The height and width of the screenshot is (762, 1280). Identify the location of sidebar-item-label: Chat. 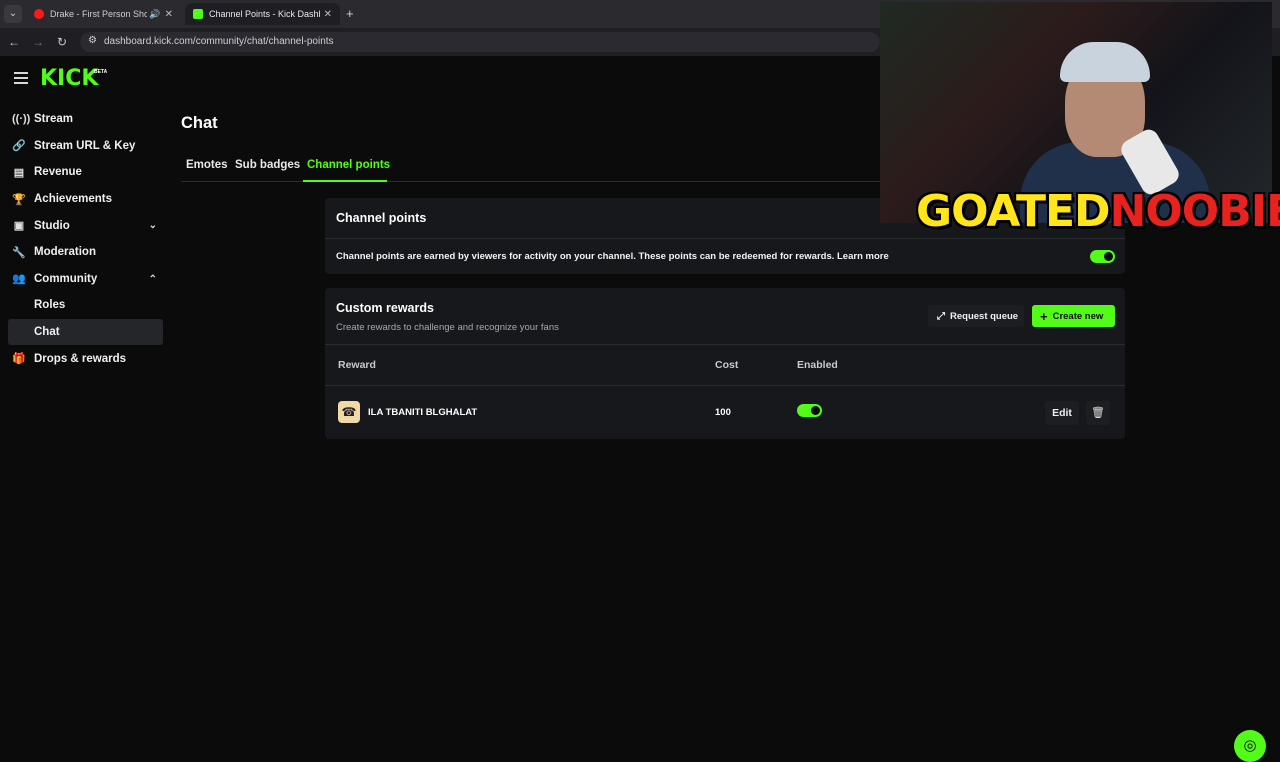
(47, 332).